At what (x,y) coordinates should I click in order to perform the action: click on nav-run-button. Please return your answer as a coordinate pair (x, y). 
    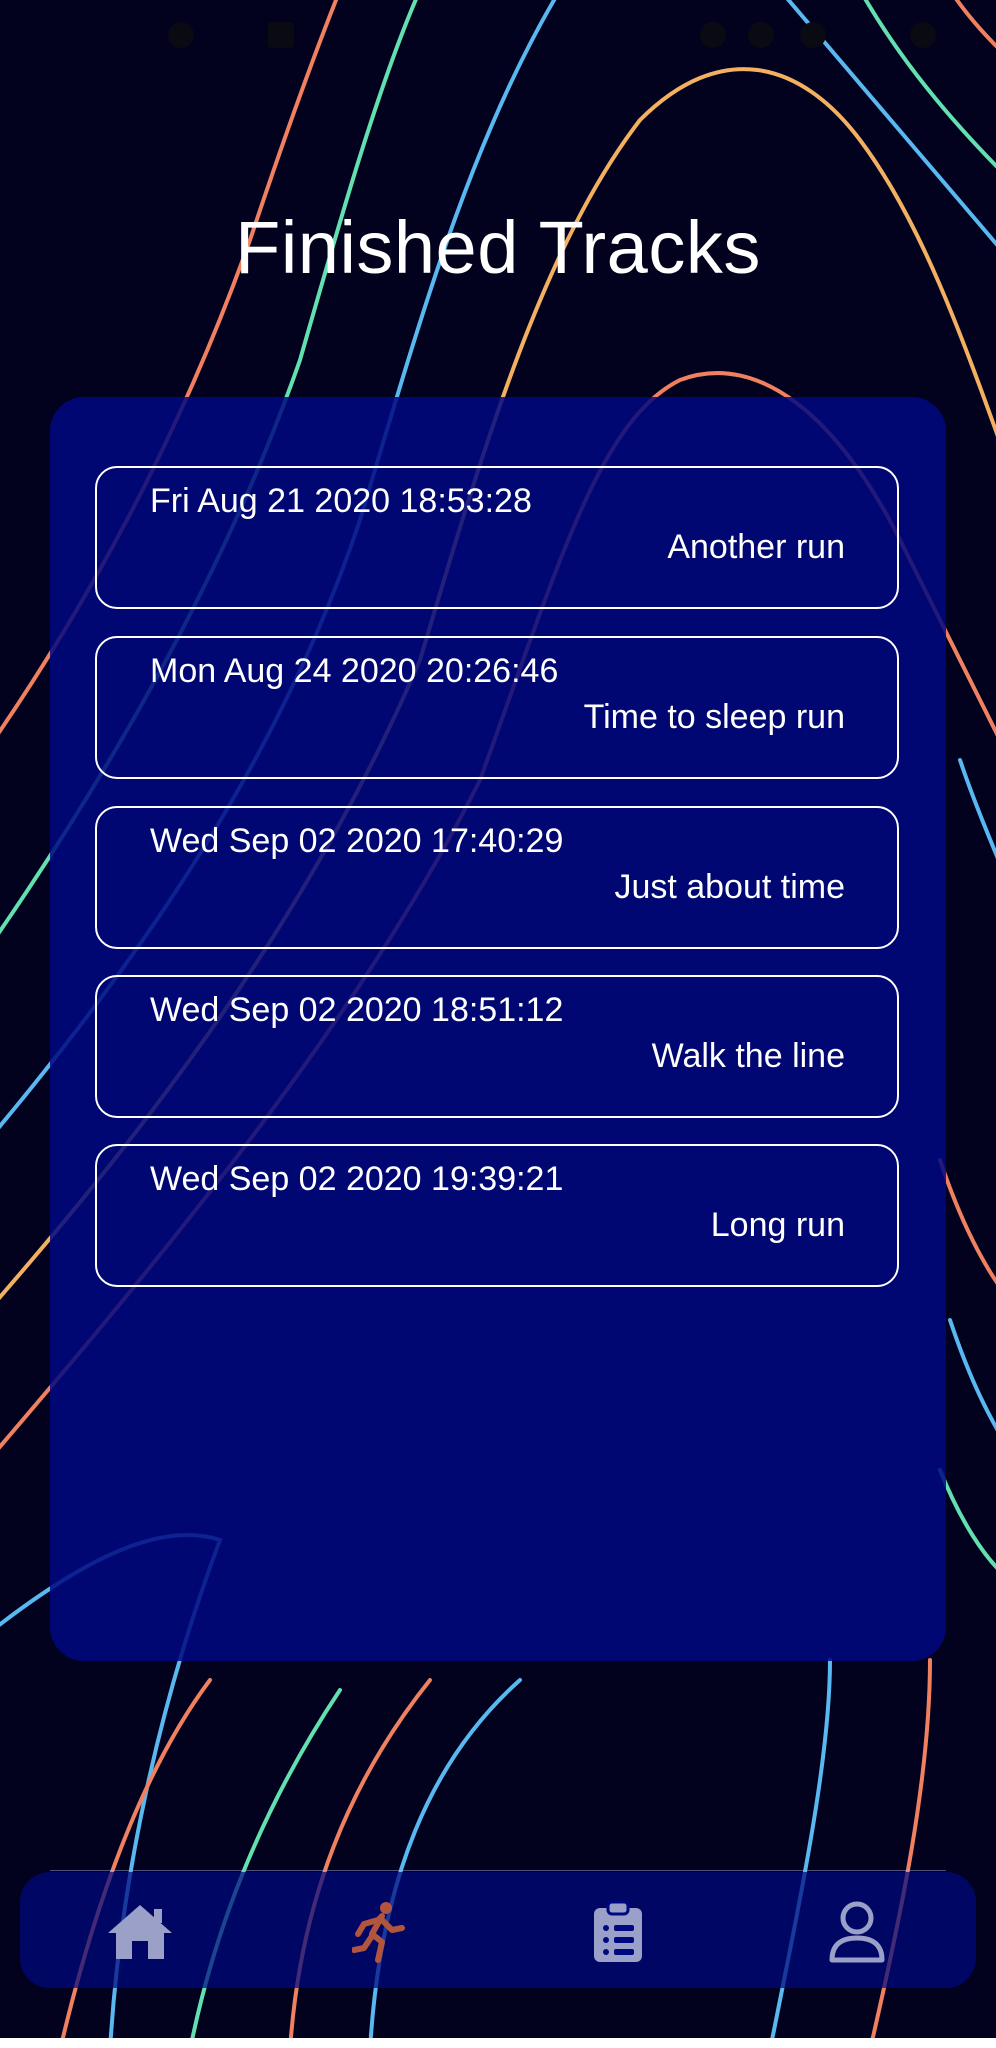
    Looking at the image, I should click on (380, 1932).